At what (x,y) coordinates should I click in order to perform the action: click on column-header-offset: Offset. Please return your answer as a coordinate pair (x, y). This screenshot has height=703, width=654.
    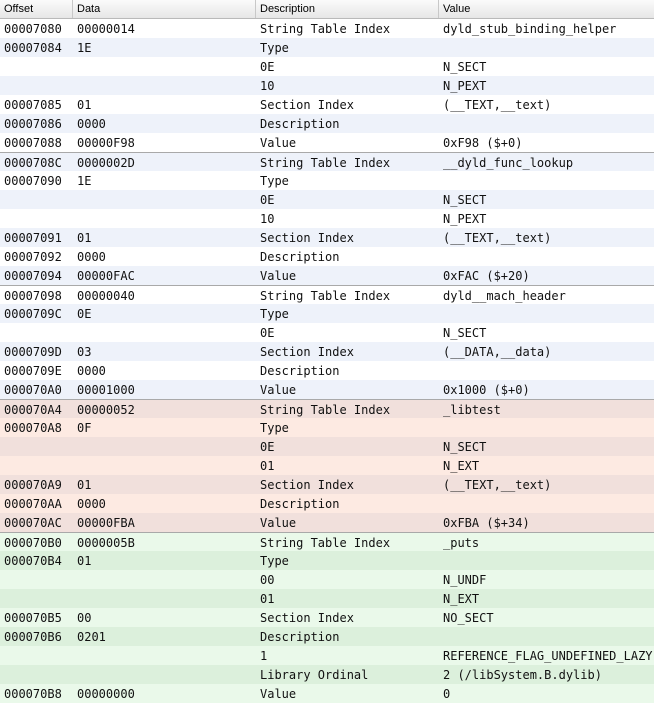
    Looking at the image, I should click on (36, 9).